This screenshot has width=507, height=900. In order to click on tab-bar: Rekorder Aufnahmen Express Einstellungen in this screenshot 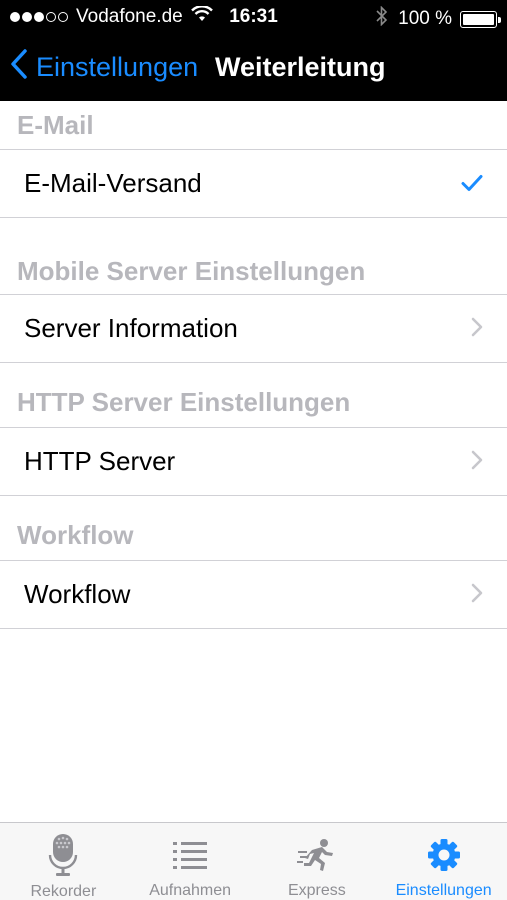, I will do `click(253, 861)`.